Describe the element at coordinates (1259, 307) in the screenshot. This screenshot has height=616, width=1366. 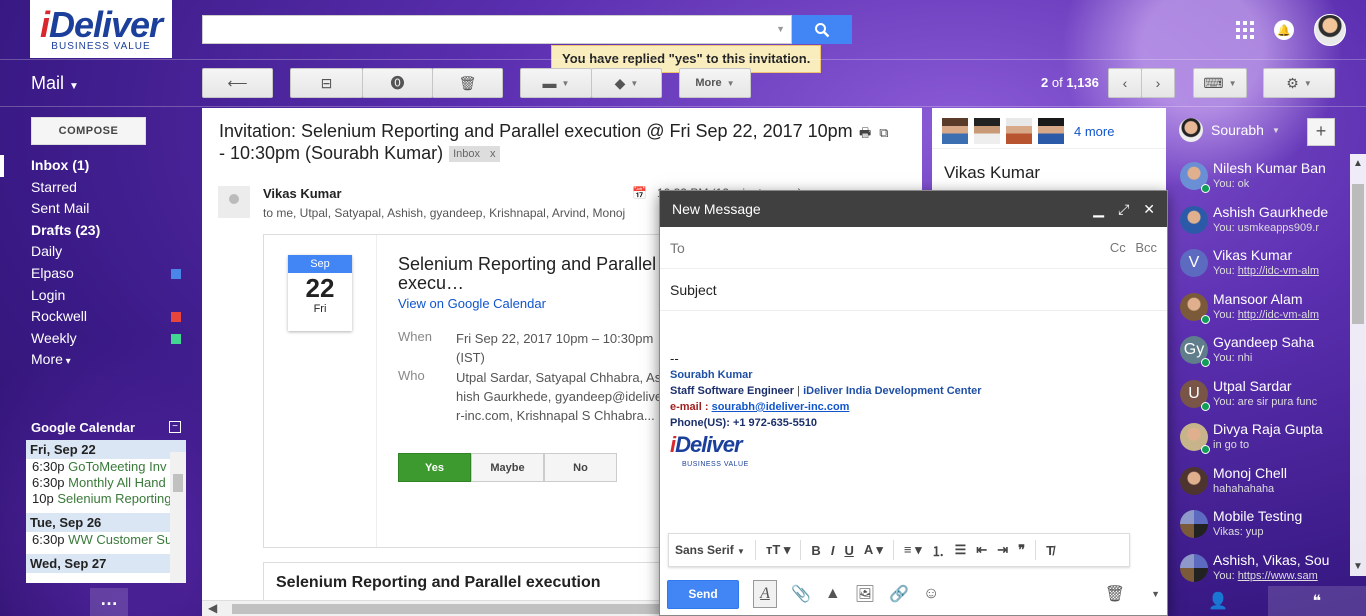
I see `chat-contact: Mansoor Alam You: http://idc-vm-alm` at that location.